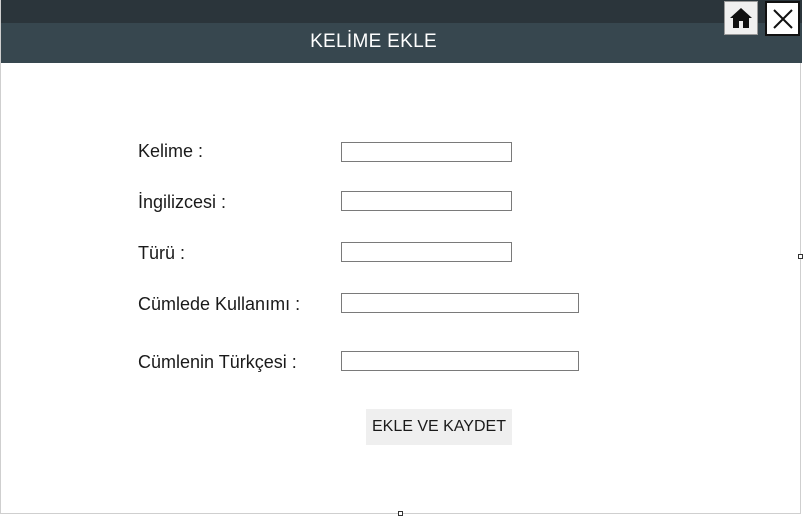 The image size is (803, 516). What do you see at coordinates (426, 252) in the screenshot?
I see `type-input` at bounding box center [426, 252].